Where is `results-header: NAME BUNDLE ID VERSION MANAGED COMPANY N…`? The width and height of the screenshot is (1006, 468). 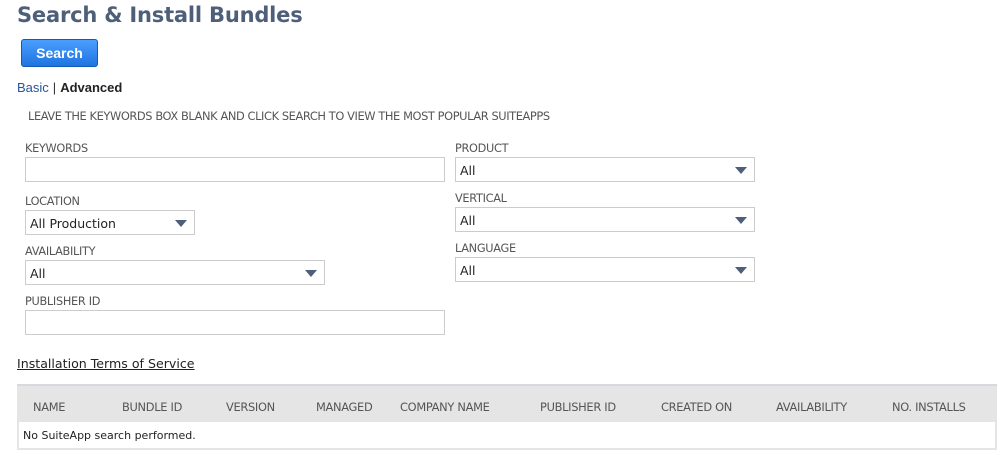 results-header: NAME BUNDLE ID VERSION MANAGED COMPANY N… is located at coordinates (507, 404).